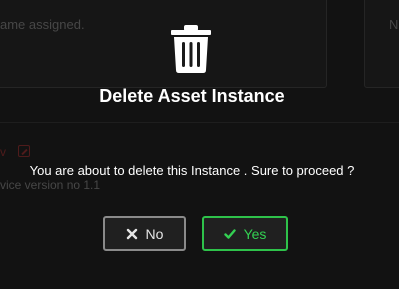 The image size is (399, 289). I want to click on close-icon, so click(131, 233).